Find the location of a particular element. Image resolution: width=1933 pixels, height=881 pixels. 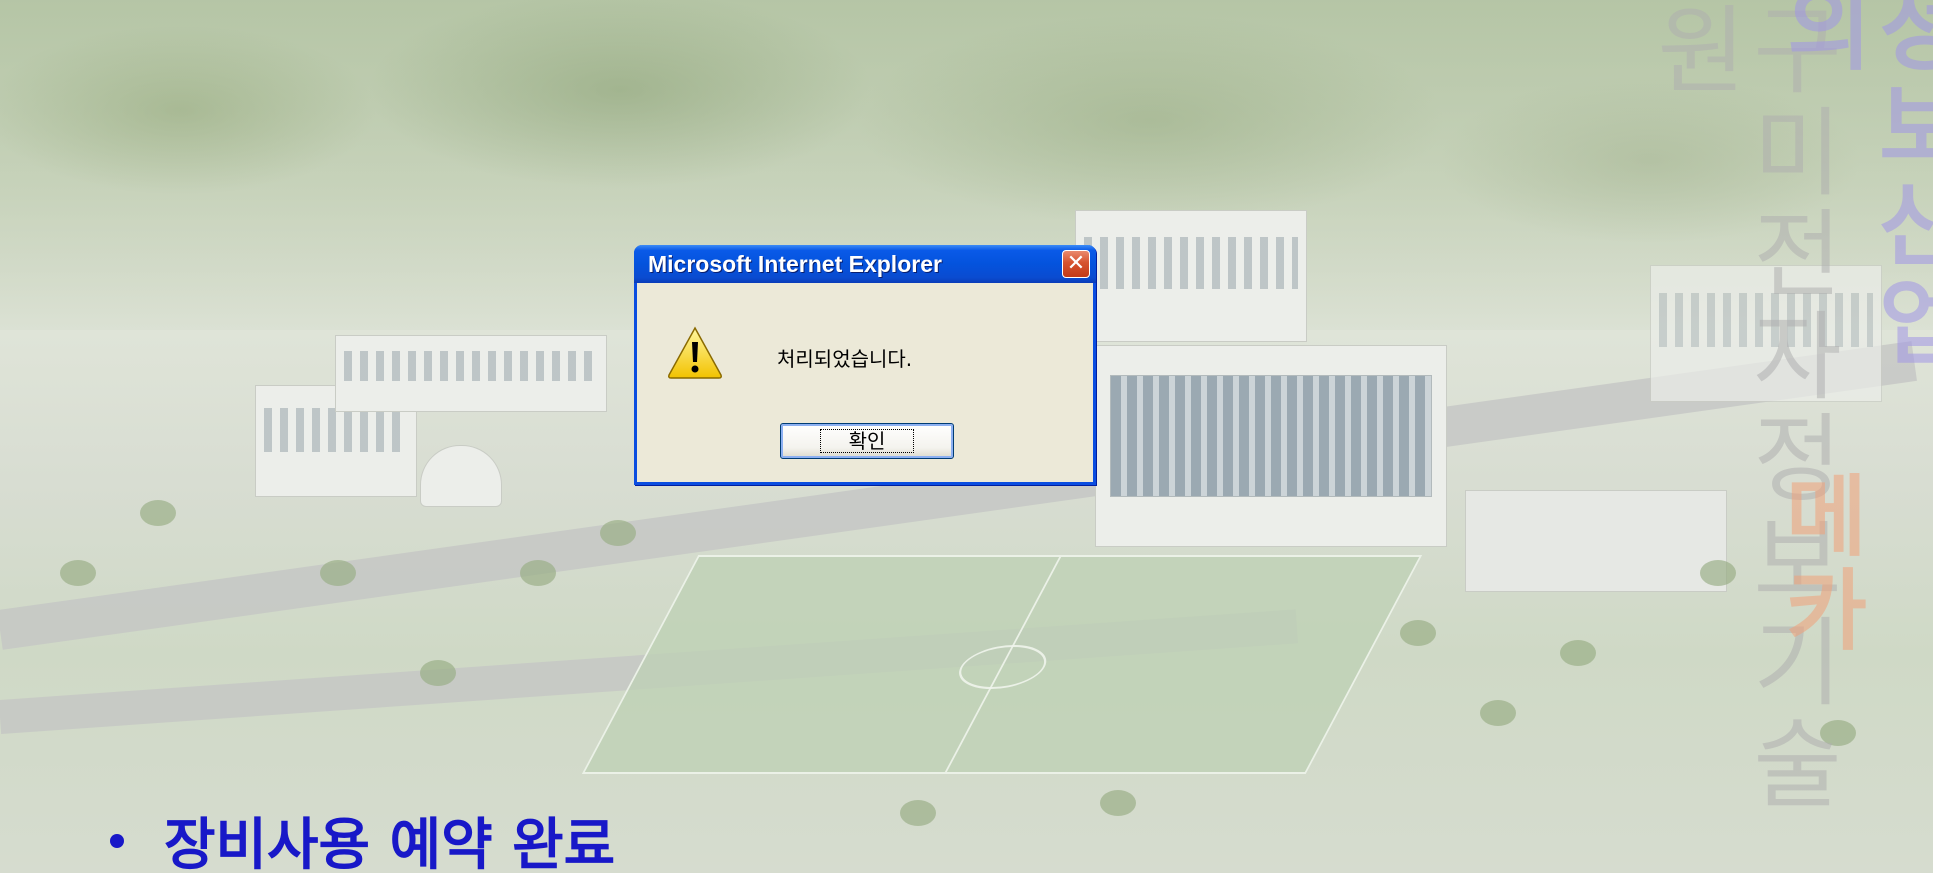

watermark-vertical-side: 정보산업의 is located at coordinates (1850, 186).